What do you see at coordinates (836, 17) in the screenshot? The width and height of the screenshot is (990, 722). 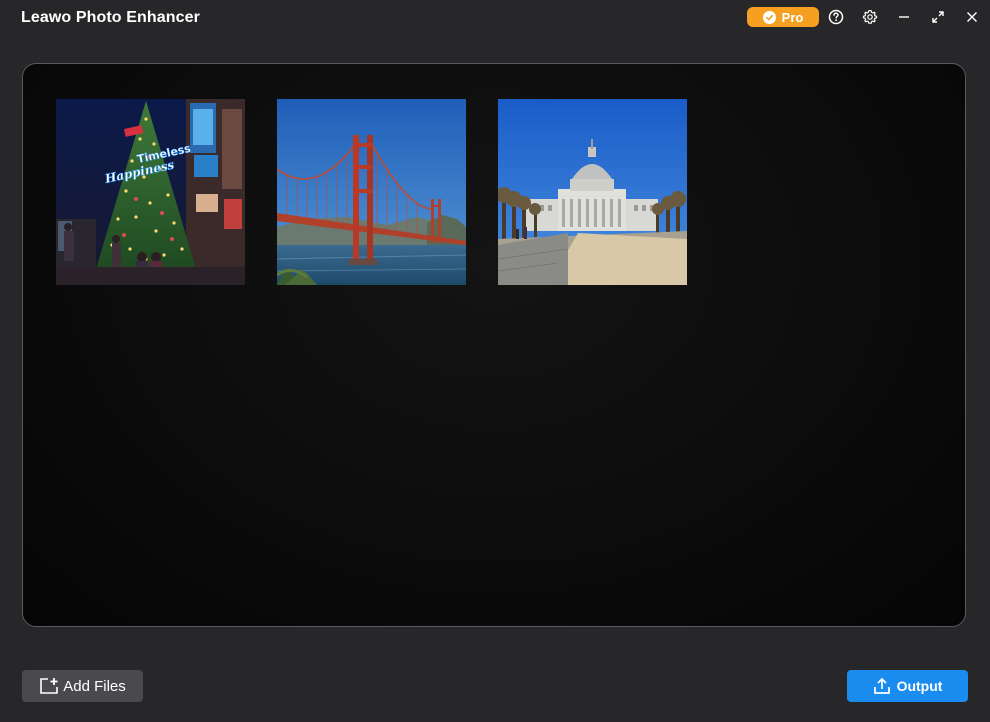 I see `help-icon` at bounding box center [836, 17].